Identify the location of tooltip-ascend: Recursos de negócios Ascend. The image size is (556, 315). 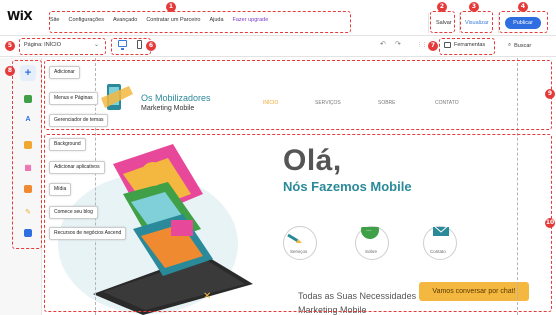
(88, 233).